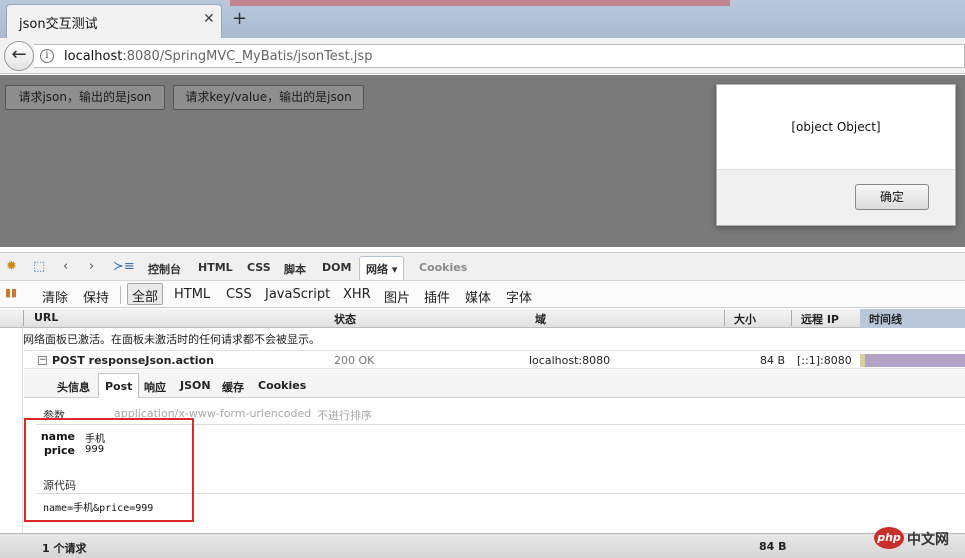  I want to click on tab-html: HTML, so click(215, 267).